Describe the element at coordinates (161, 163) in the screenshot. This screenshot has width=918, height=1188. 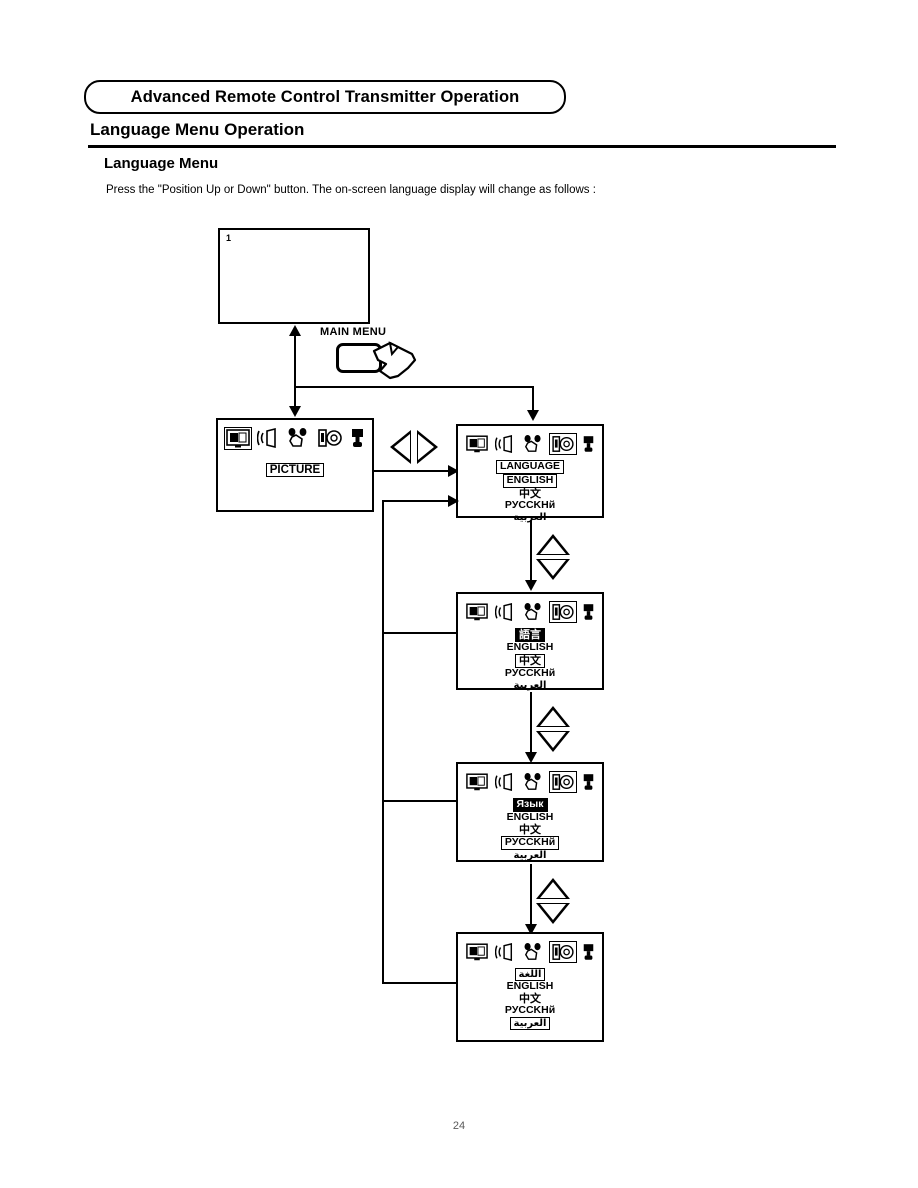
I see `sub-heading: Language Menu` at that location.